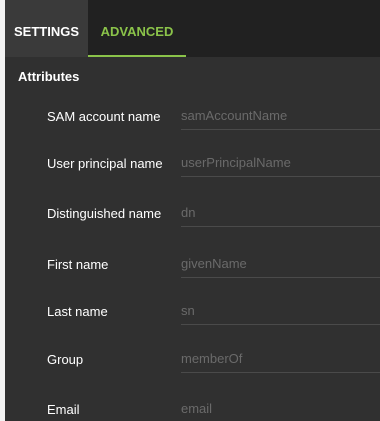  I want to click on field-row-last-name: Last name, so click(192, 312).